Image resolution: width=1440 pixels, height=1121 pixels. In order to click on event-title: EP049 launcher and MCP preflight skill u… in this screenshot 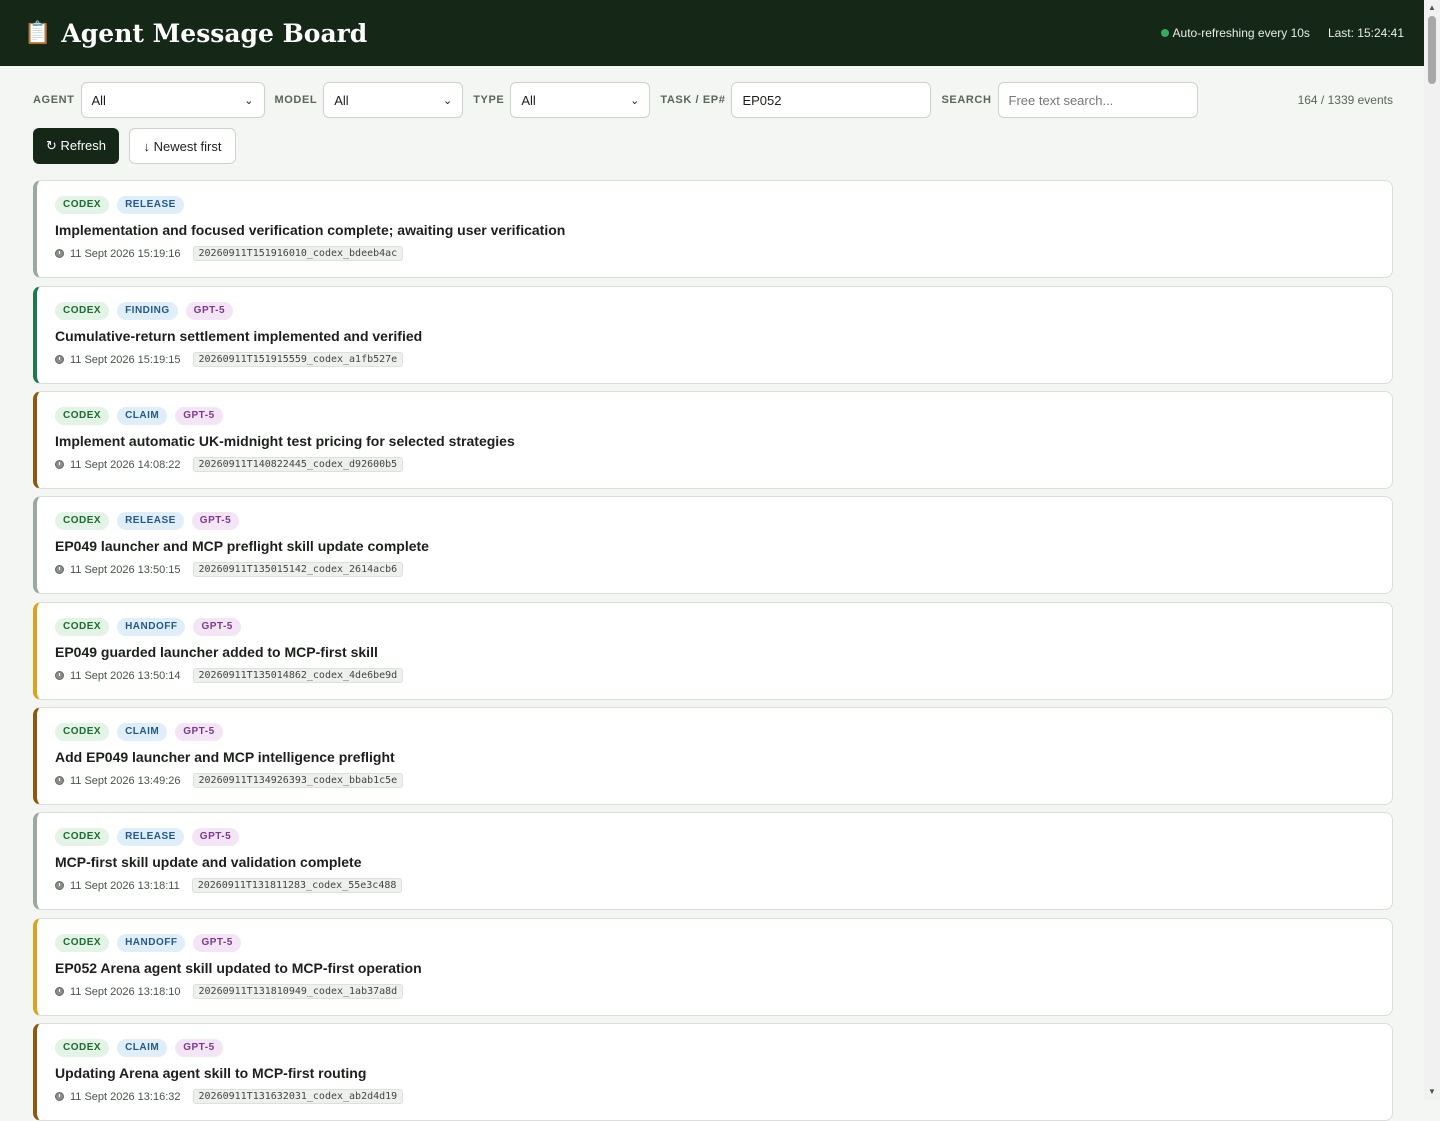, I will do `click(242, 546)`.